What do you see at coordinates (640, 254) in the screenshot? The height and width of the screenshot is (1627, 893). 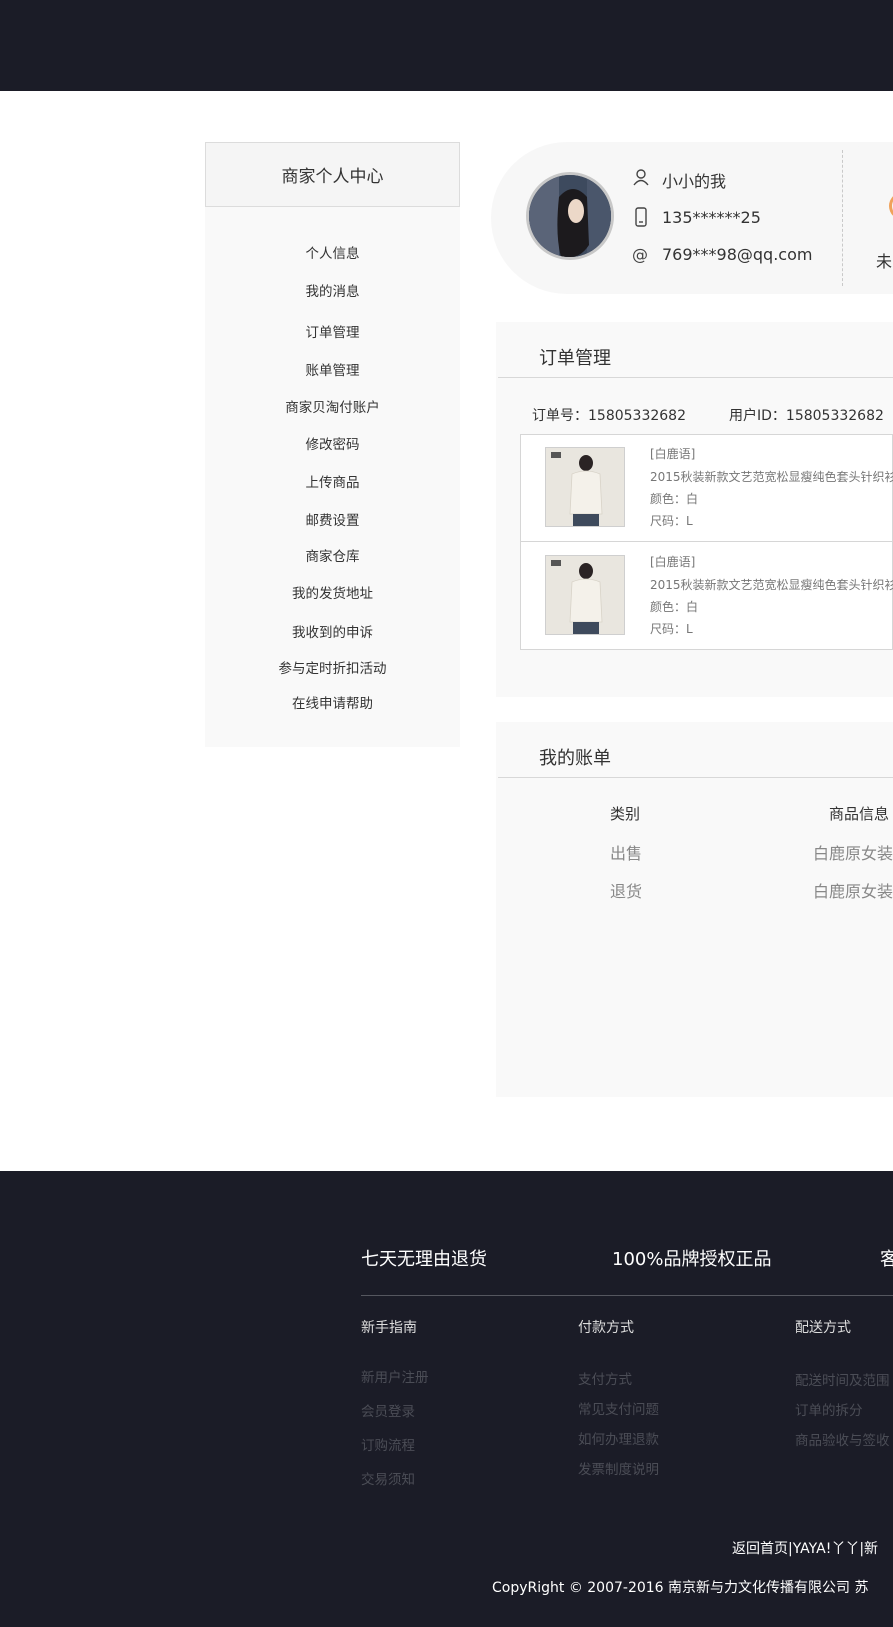 I see `email-icon: @` at bounding box center [640, 254].